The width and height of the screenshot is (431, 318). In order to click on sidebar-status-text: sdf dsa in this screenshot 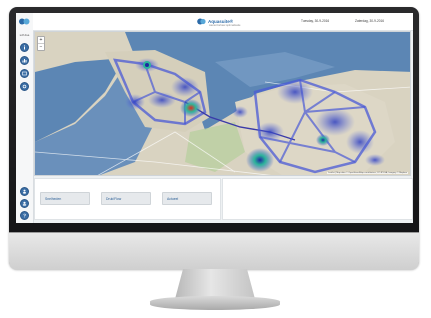, I will do `click(24, 35)`.